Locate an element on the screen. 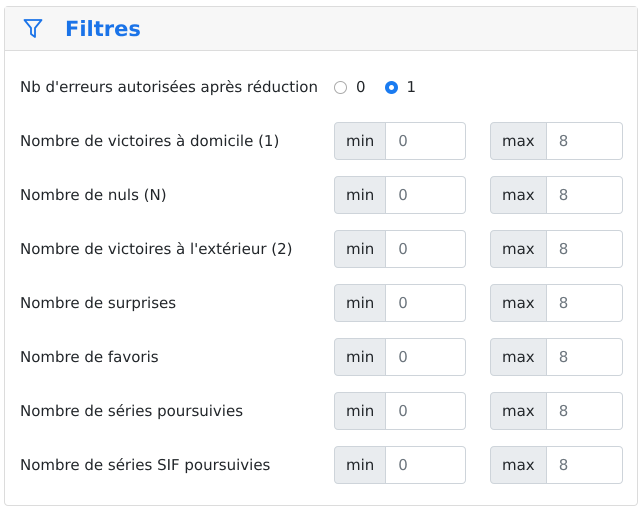 Image resolution: width=644 pixels, height=515 pixels. field-label: Nombre de favoris is located at coordinates (90, 357).